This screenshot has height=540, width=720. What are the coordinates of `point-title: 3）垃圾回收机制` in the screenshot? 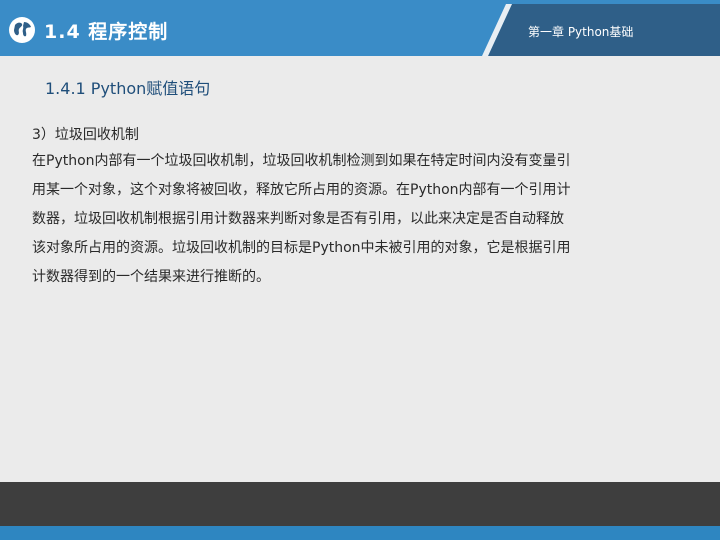 It's located at (85, 135).